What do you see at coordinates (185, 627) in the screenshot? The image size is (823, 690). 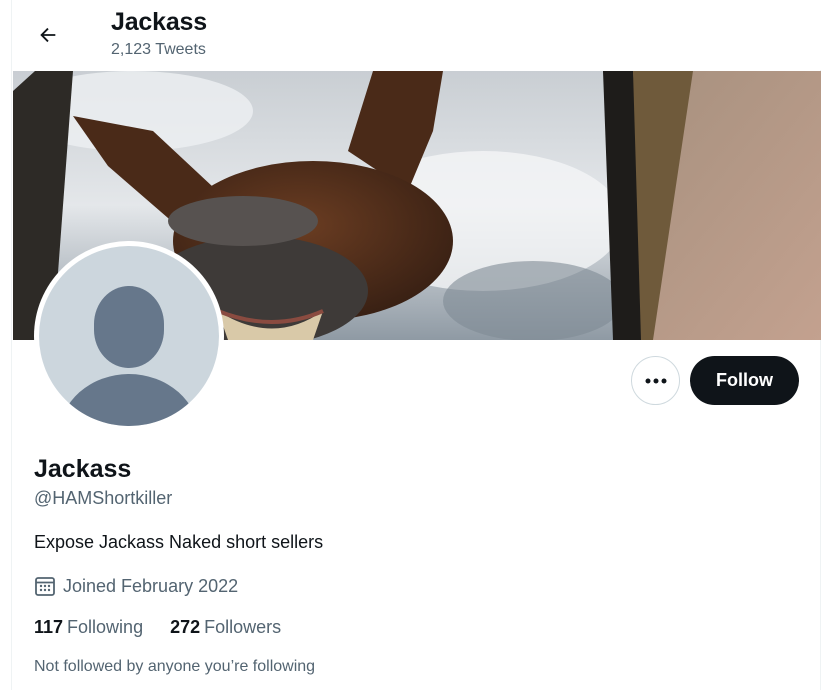 I see `followers-count: 272` at bounding box center [185, 627].